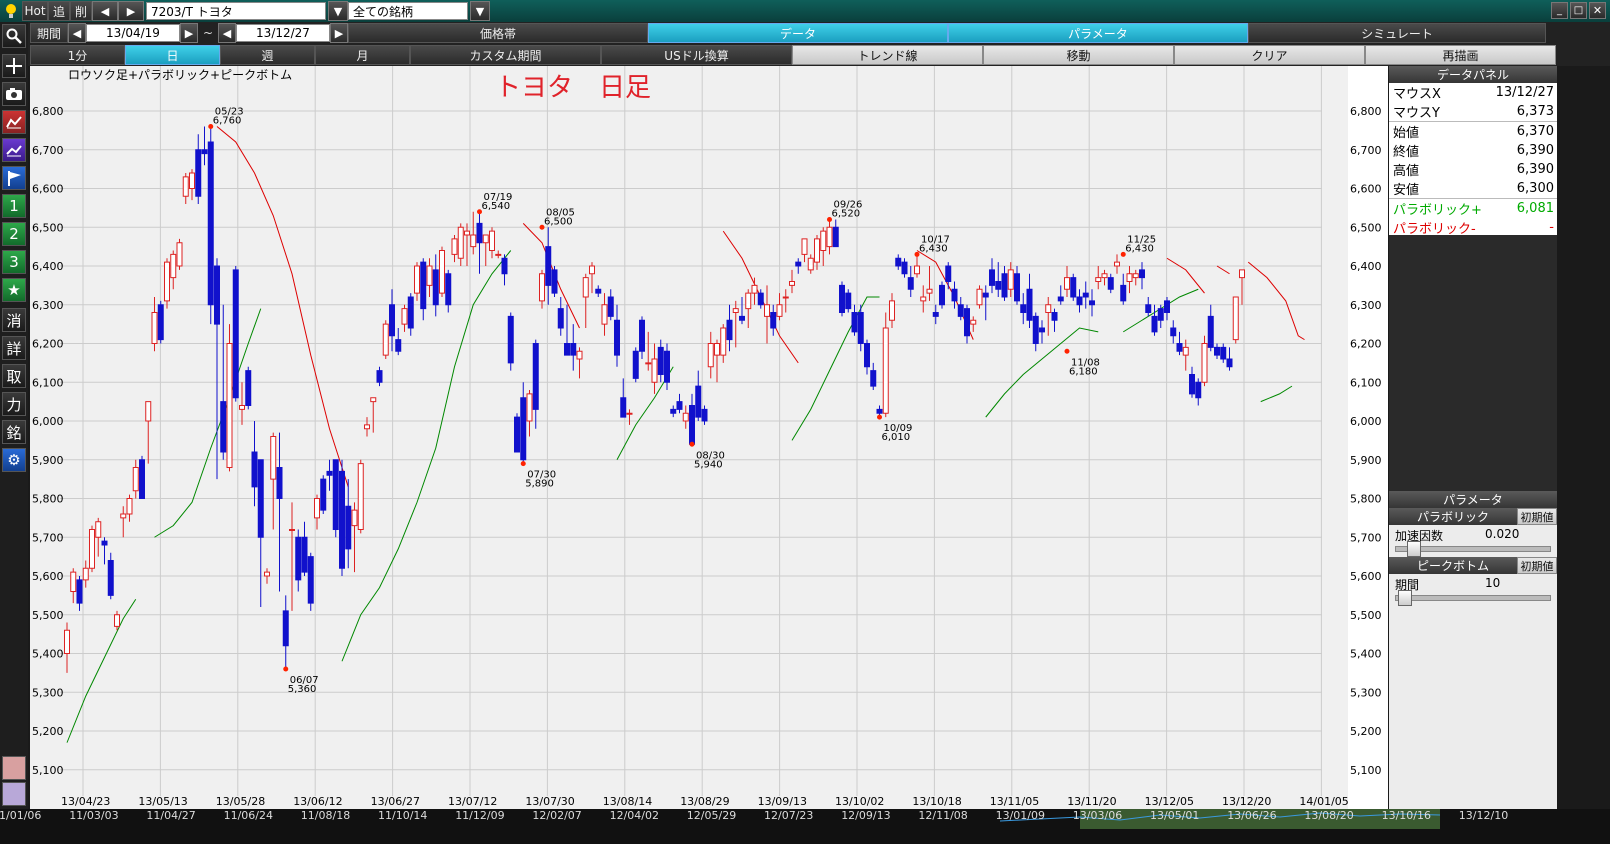 The height and width of the screenshot is (844, 1610). I want to click on simulate-button: シミュレート, so click(1397, 33).